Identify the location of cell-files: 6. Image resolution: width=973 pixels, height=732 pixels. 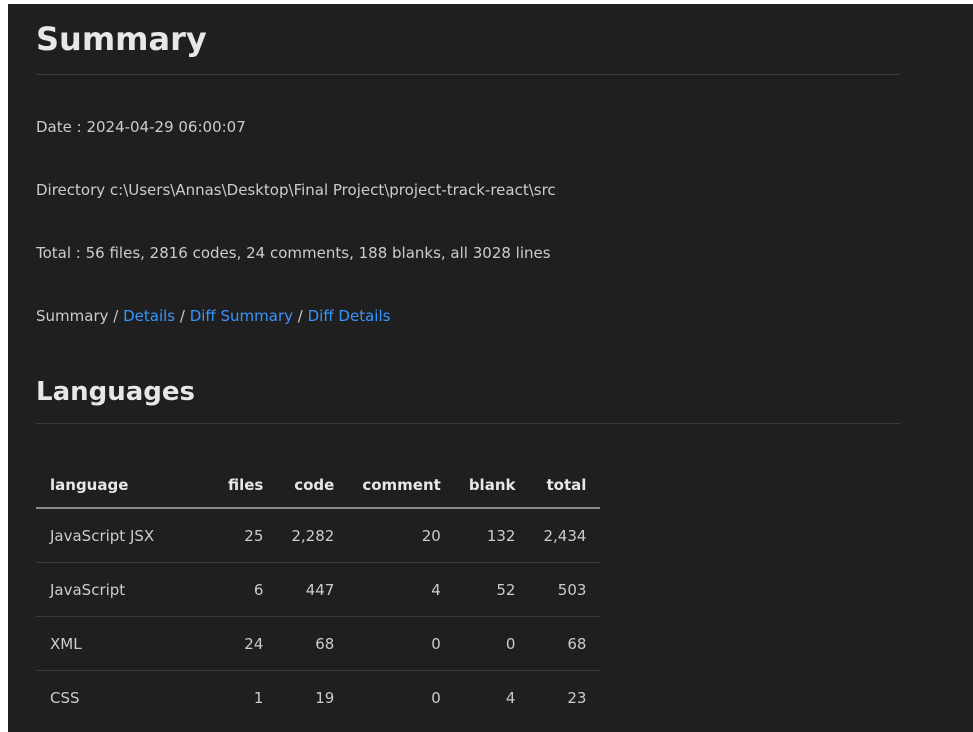
(246, 589).